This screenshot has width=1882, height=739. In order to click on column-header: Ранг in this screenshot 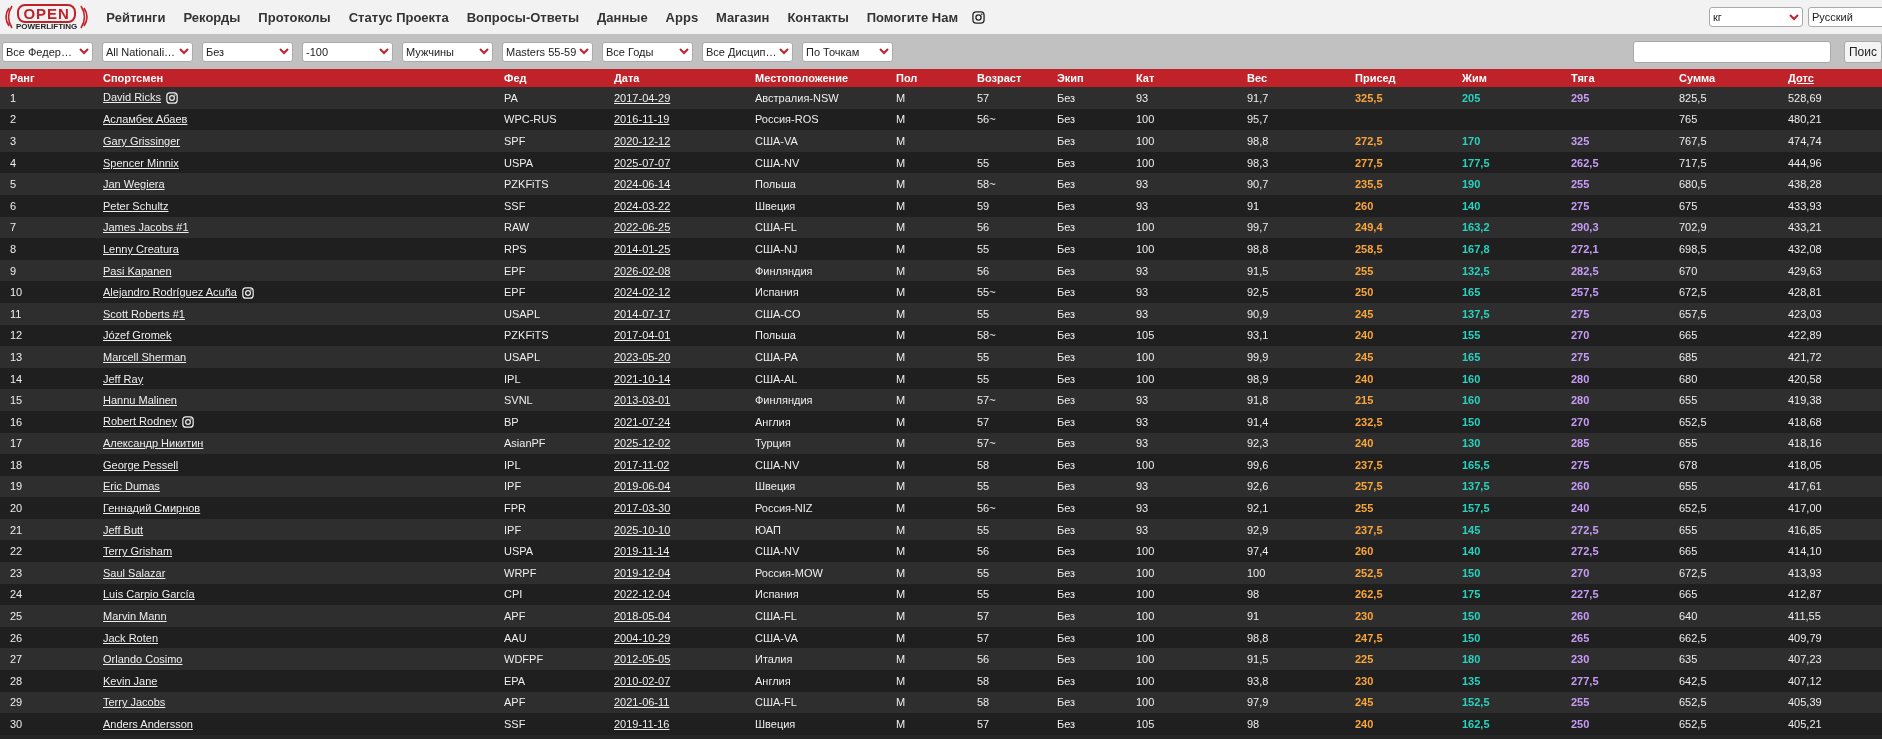, I will do `click(46, 78)`.